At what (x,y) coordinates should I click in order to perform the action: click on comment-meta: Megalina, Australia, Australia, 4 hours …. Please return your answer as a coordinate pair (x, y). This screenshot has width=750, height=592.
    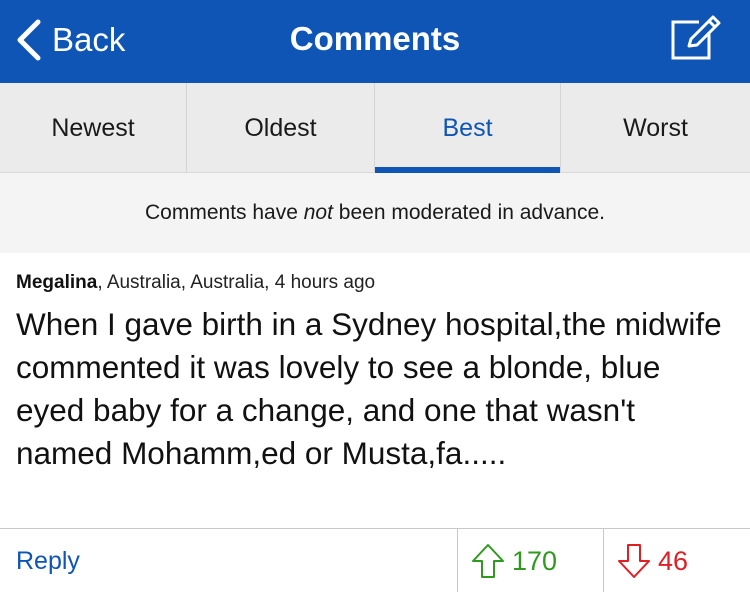
    Looking at the image, I should click on (195, 283).